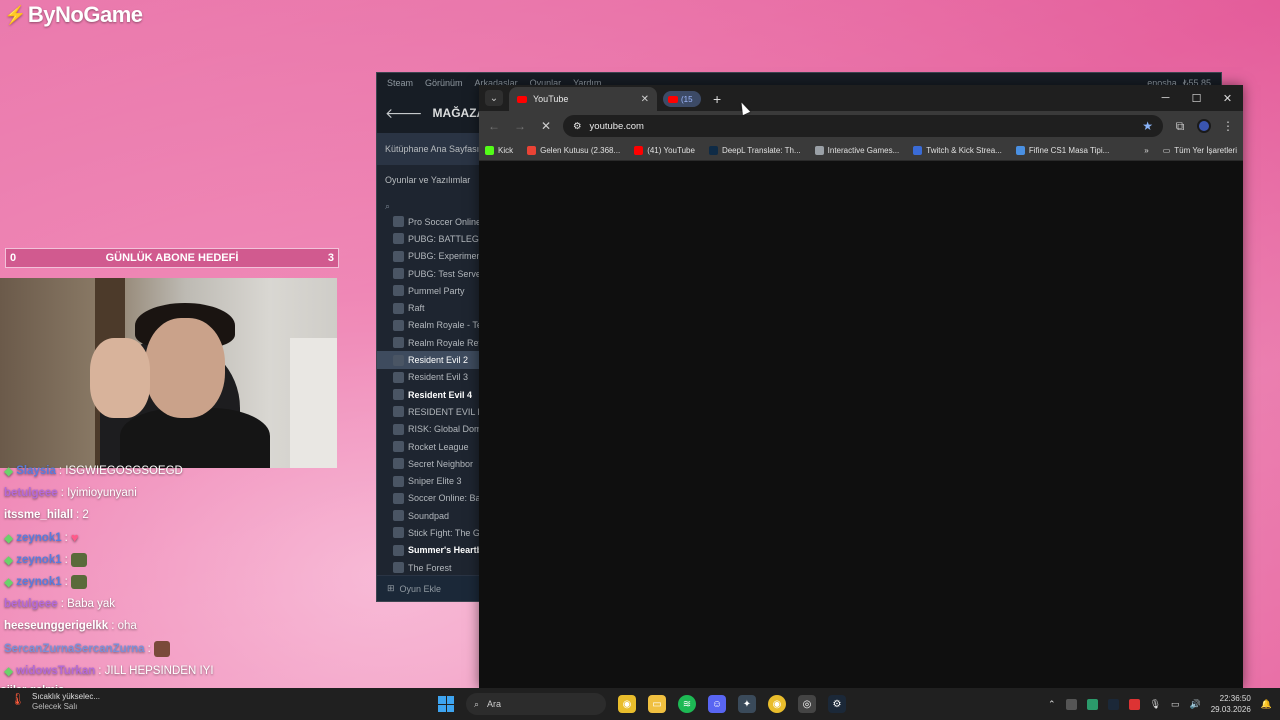 The height and width of the screenshot is (720, 1280). What do you see at coordinates (520, 126) in the screenshot?
I see `forward-icon: →` at bounding box center [520, 126].